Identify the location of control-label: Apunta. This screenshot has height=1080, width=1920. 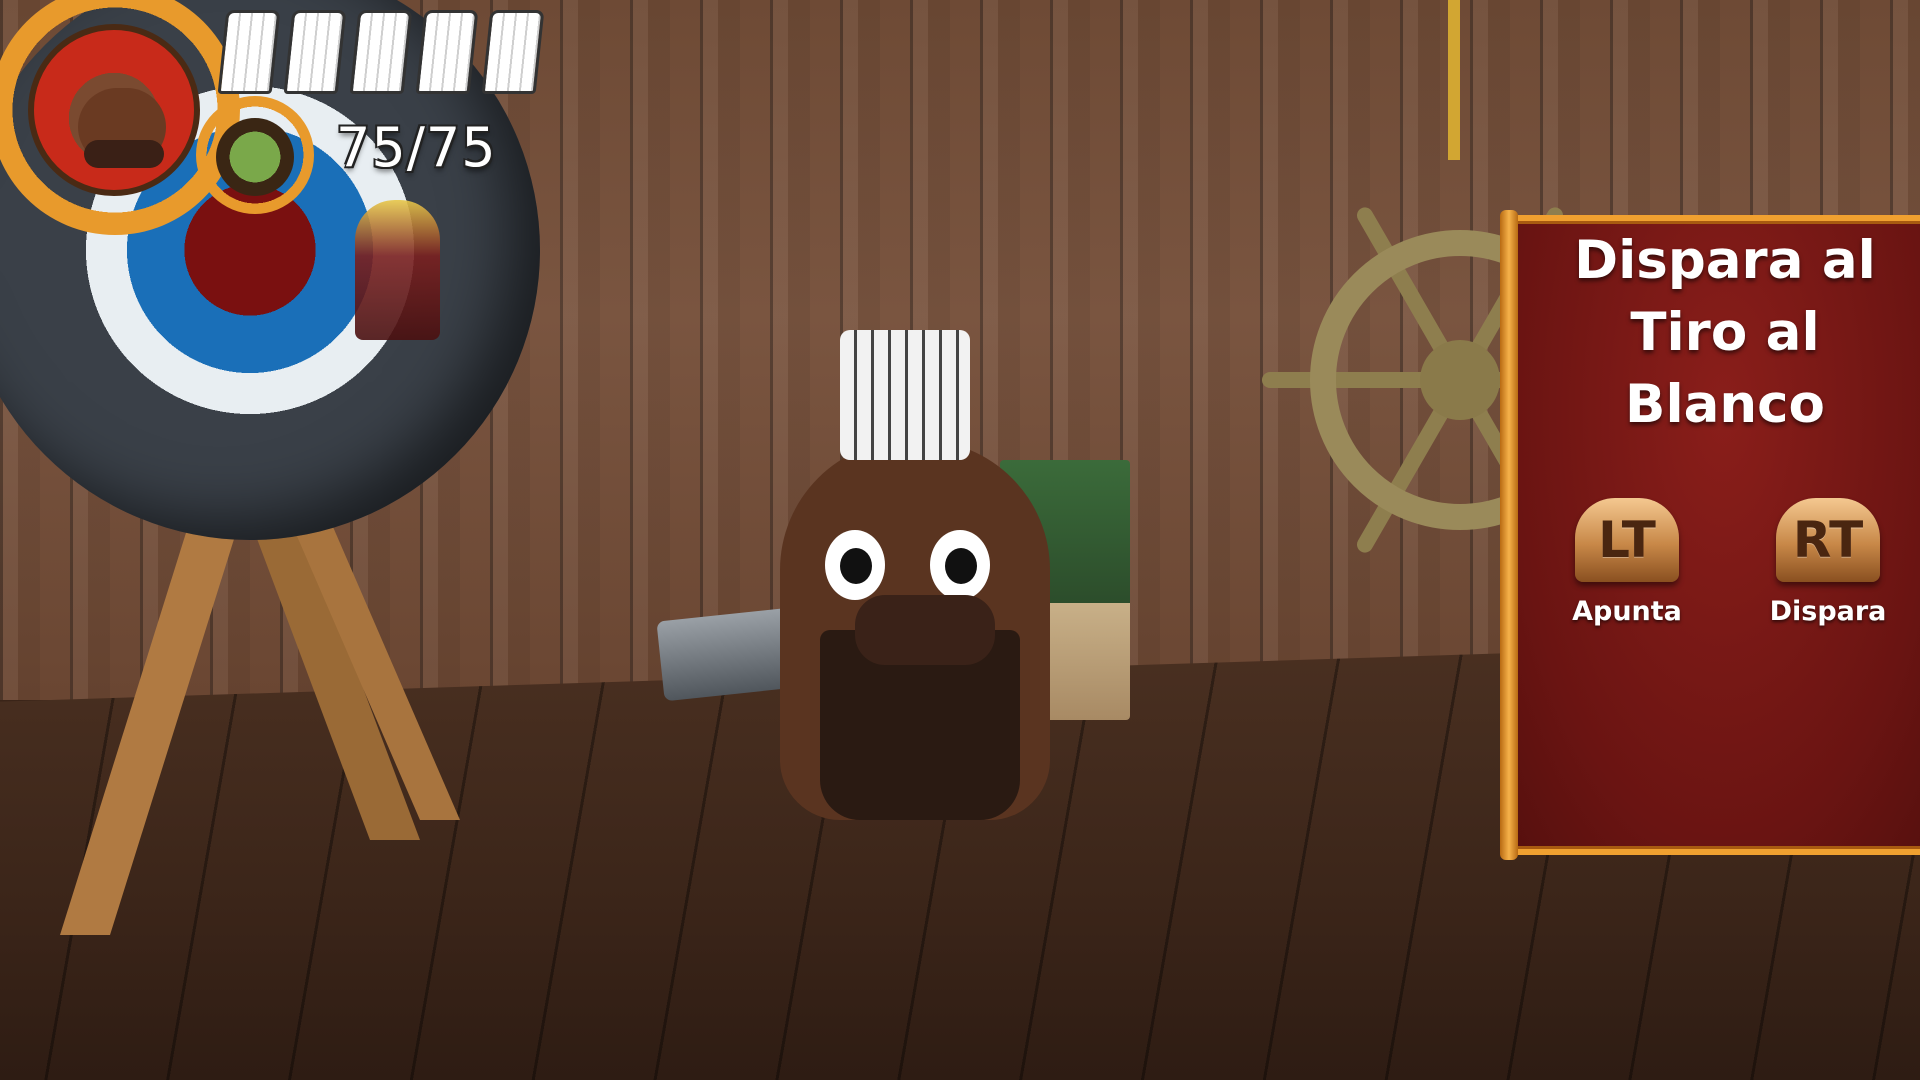
(1627, 611).